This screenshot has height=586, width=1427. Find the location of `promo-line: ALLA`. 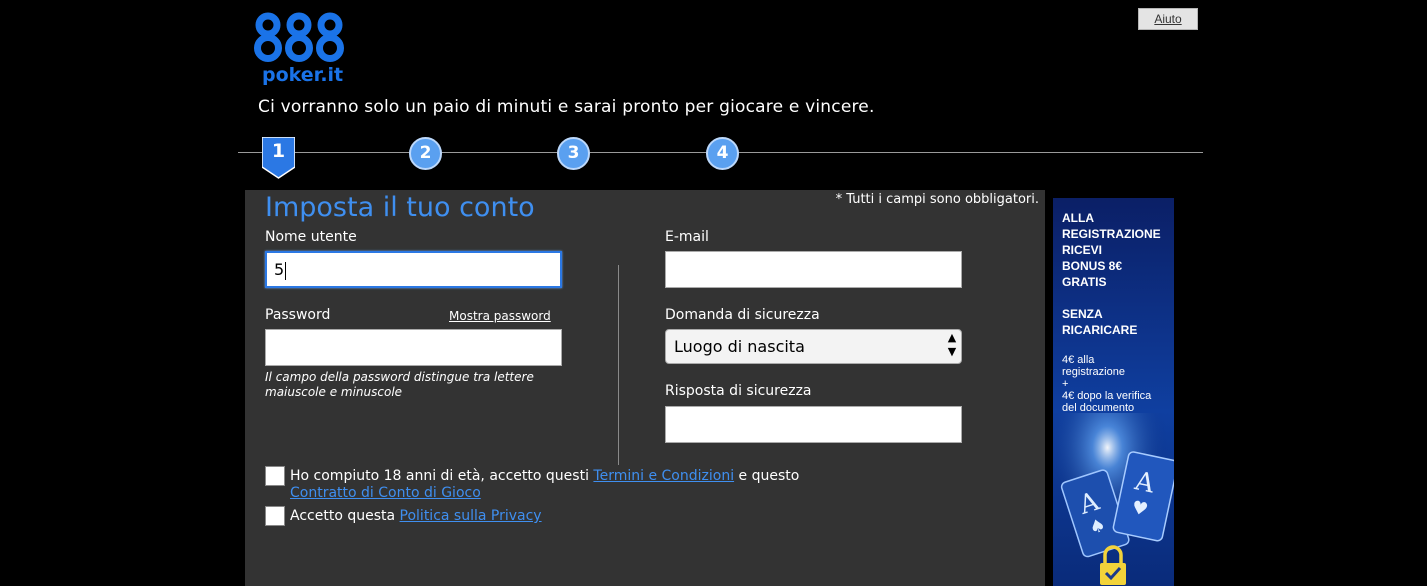

promo-line: ALLA is located at coordinates (1078, 218).